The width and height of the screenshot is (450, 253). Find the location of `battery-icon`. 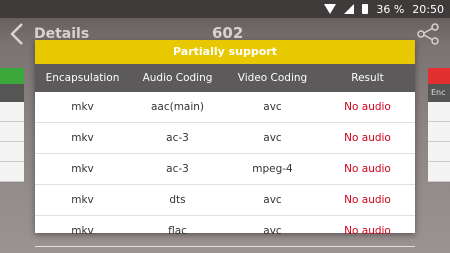

battery-icon is located at coordinates (365, 9).